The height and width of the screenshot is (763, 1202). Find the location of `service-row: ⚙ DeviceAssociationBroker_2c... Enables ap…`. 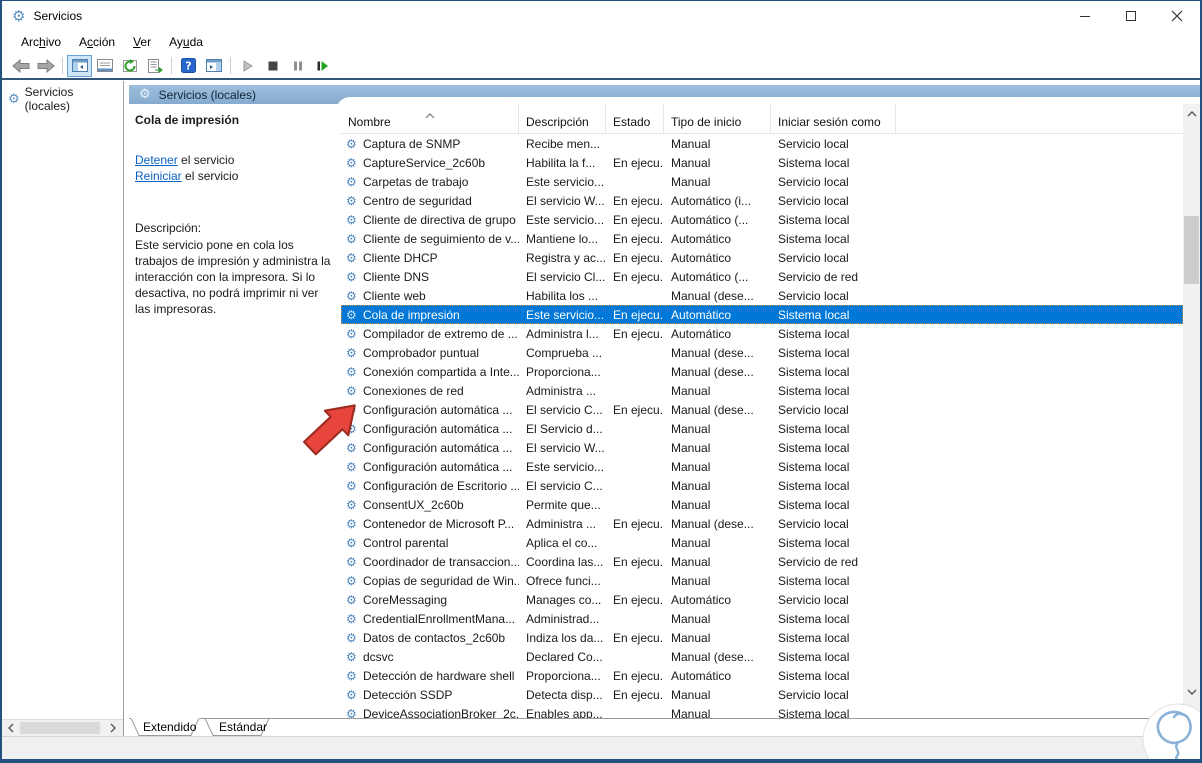

service-row: ⚙ DeviceAssociationBroker_2c... Enables ap… is located at coordinates (762, 711).